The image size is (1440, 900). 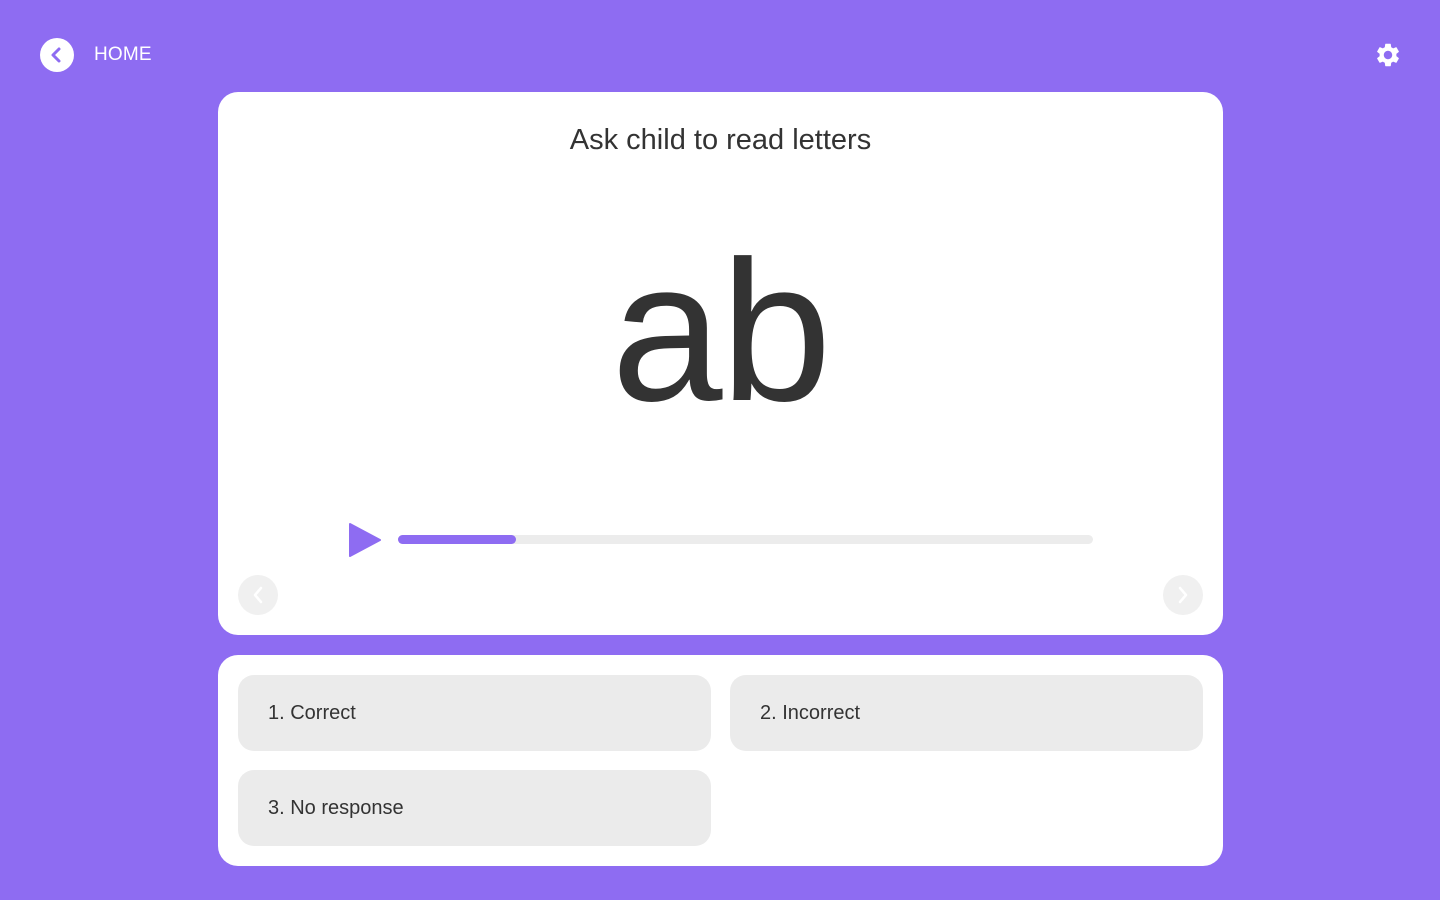 I want to click on no-response-button: 3. No response, so click(x=474, y=808).